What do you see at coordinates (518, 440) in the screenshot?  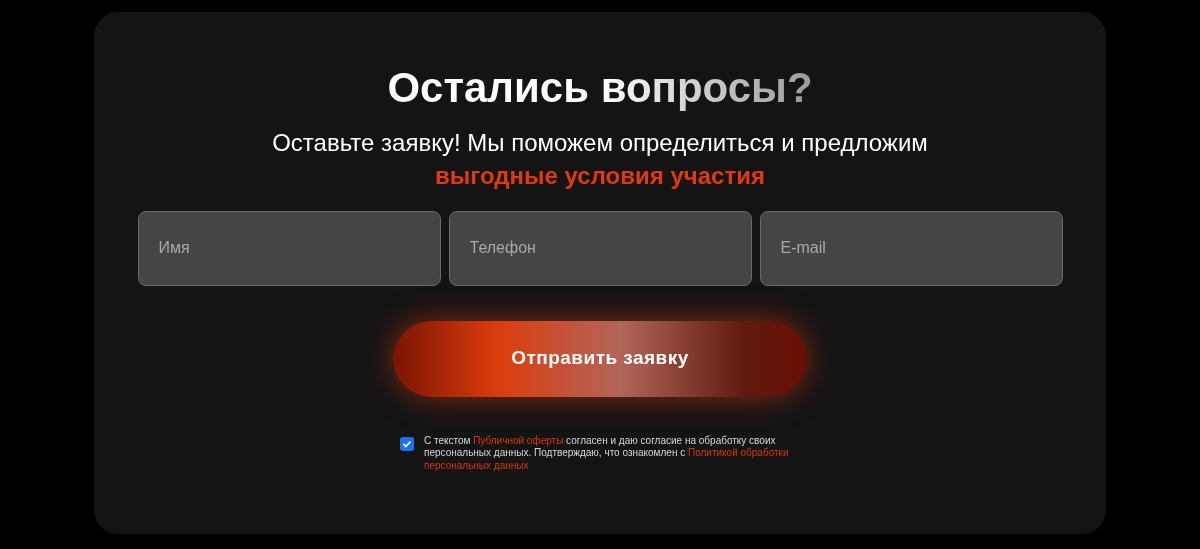 I see `policy-link: Публичной оферты` at bounding box center [518, 440].